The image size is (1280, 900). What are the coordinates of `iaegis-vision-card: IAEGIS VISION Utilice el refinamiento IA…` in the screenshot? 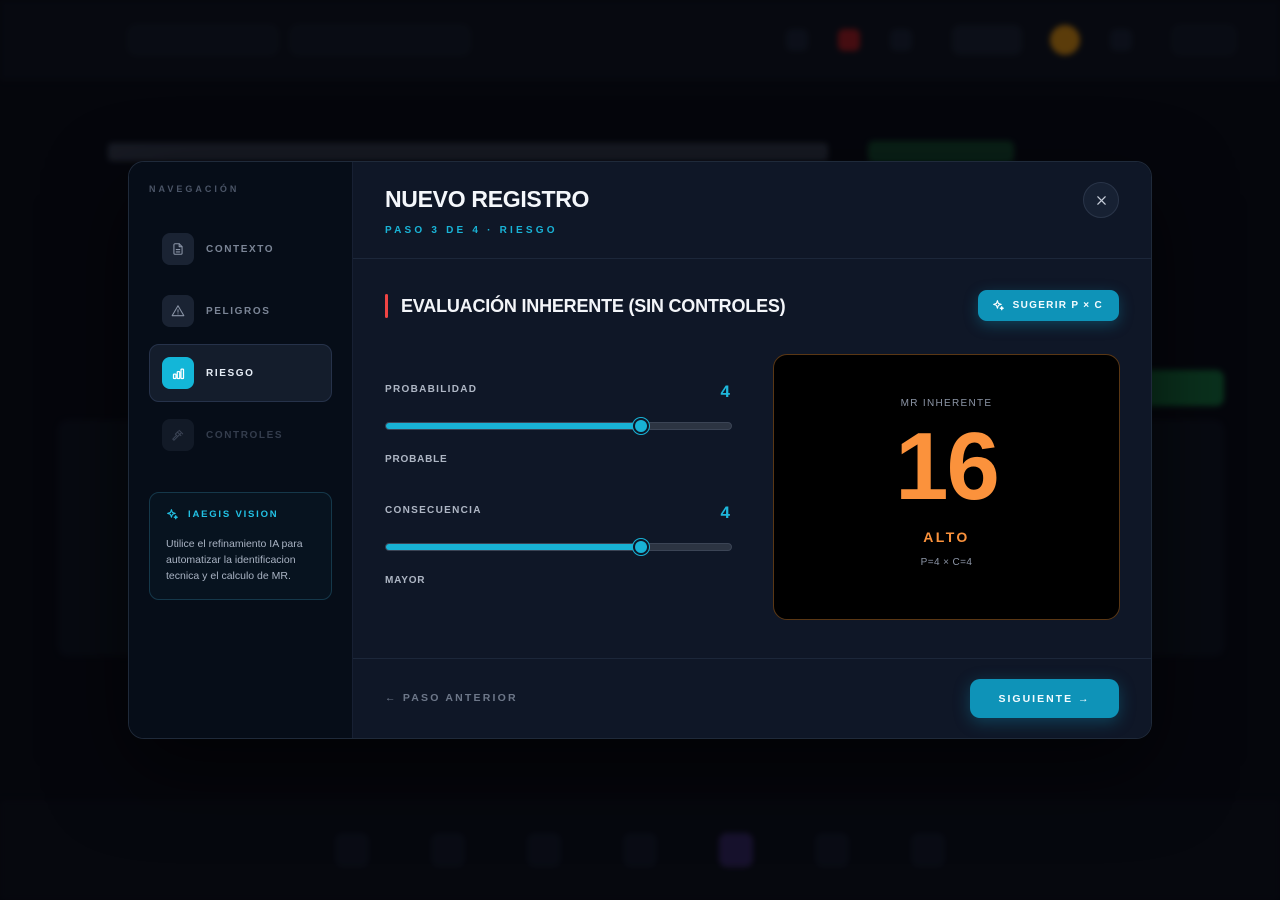 It's located at (240, 546).